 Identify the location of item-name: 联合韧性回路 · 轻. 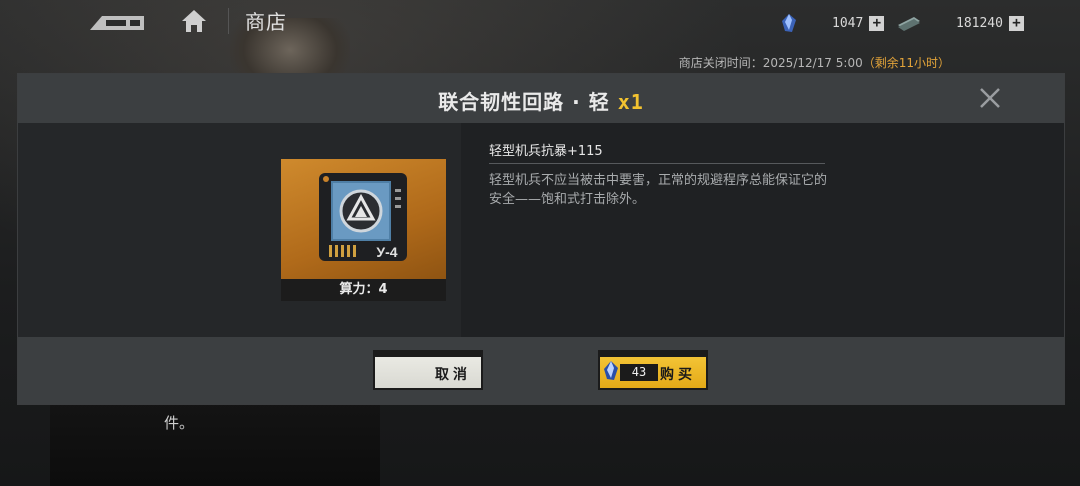
(524, 102).